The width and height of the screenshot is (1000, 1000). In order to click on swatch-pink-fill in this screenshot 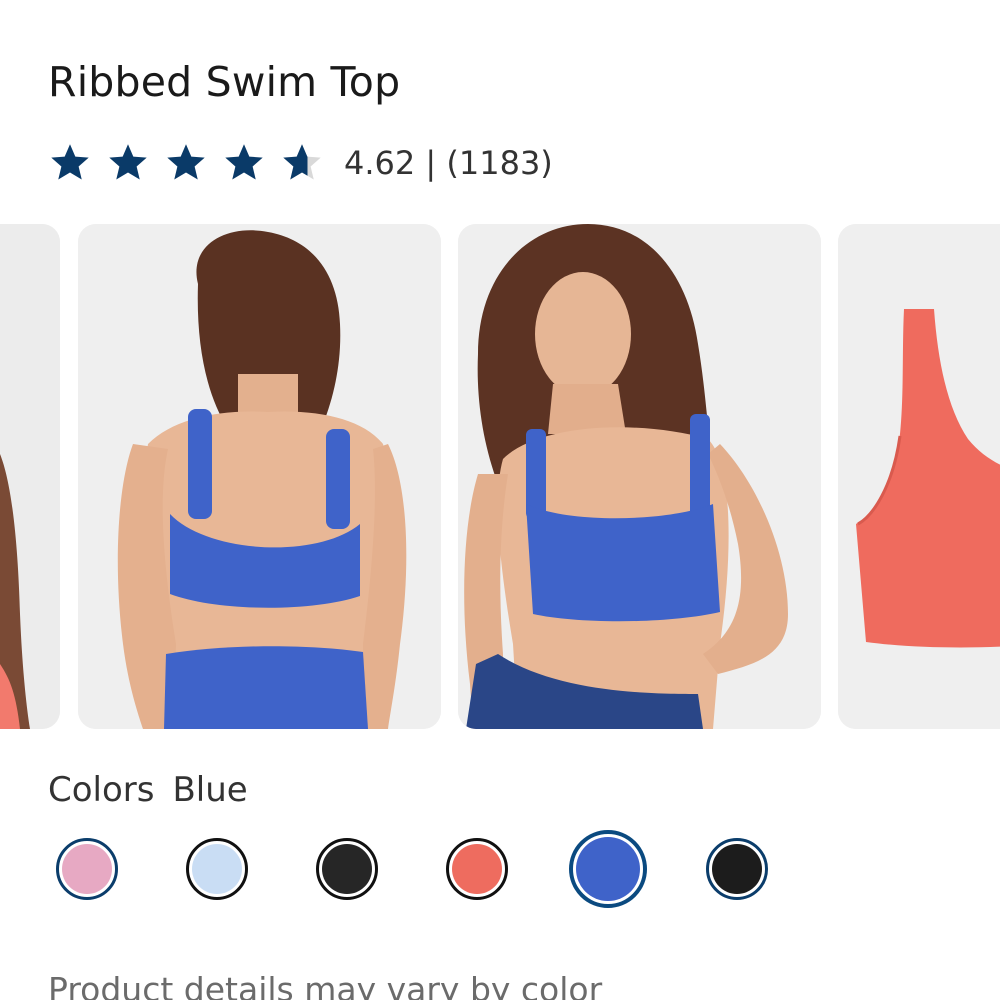, I will do `click(87, 869)`.